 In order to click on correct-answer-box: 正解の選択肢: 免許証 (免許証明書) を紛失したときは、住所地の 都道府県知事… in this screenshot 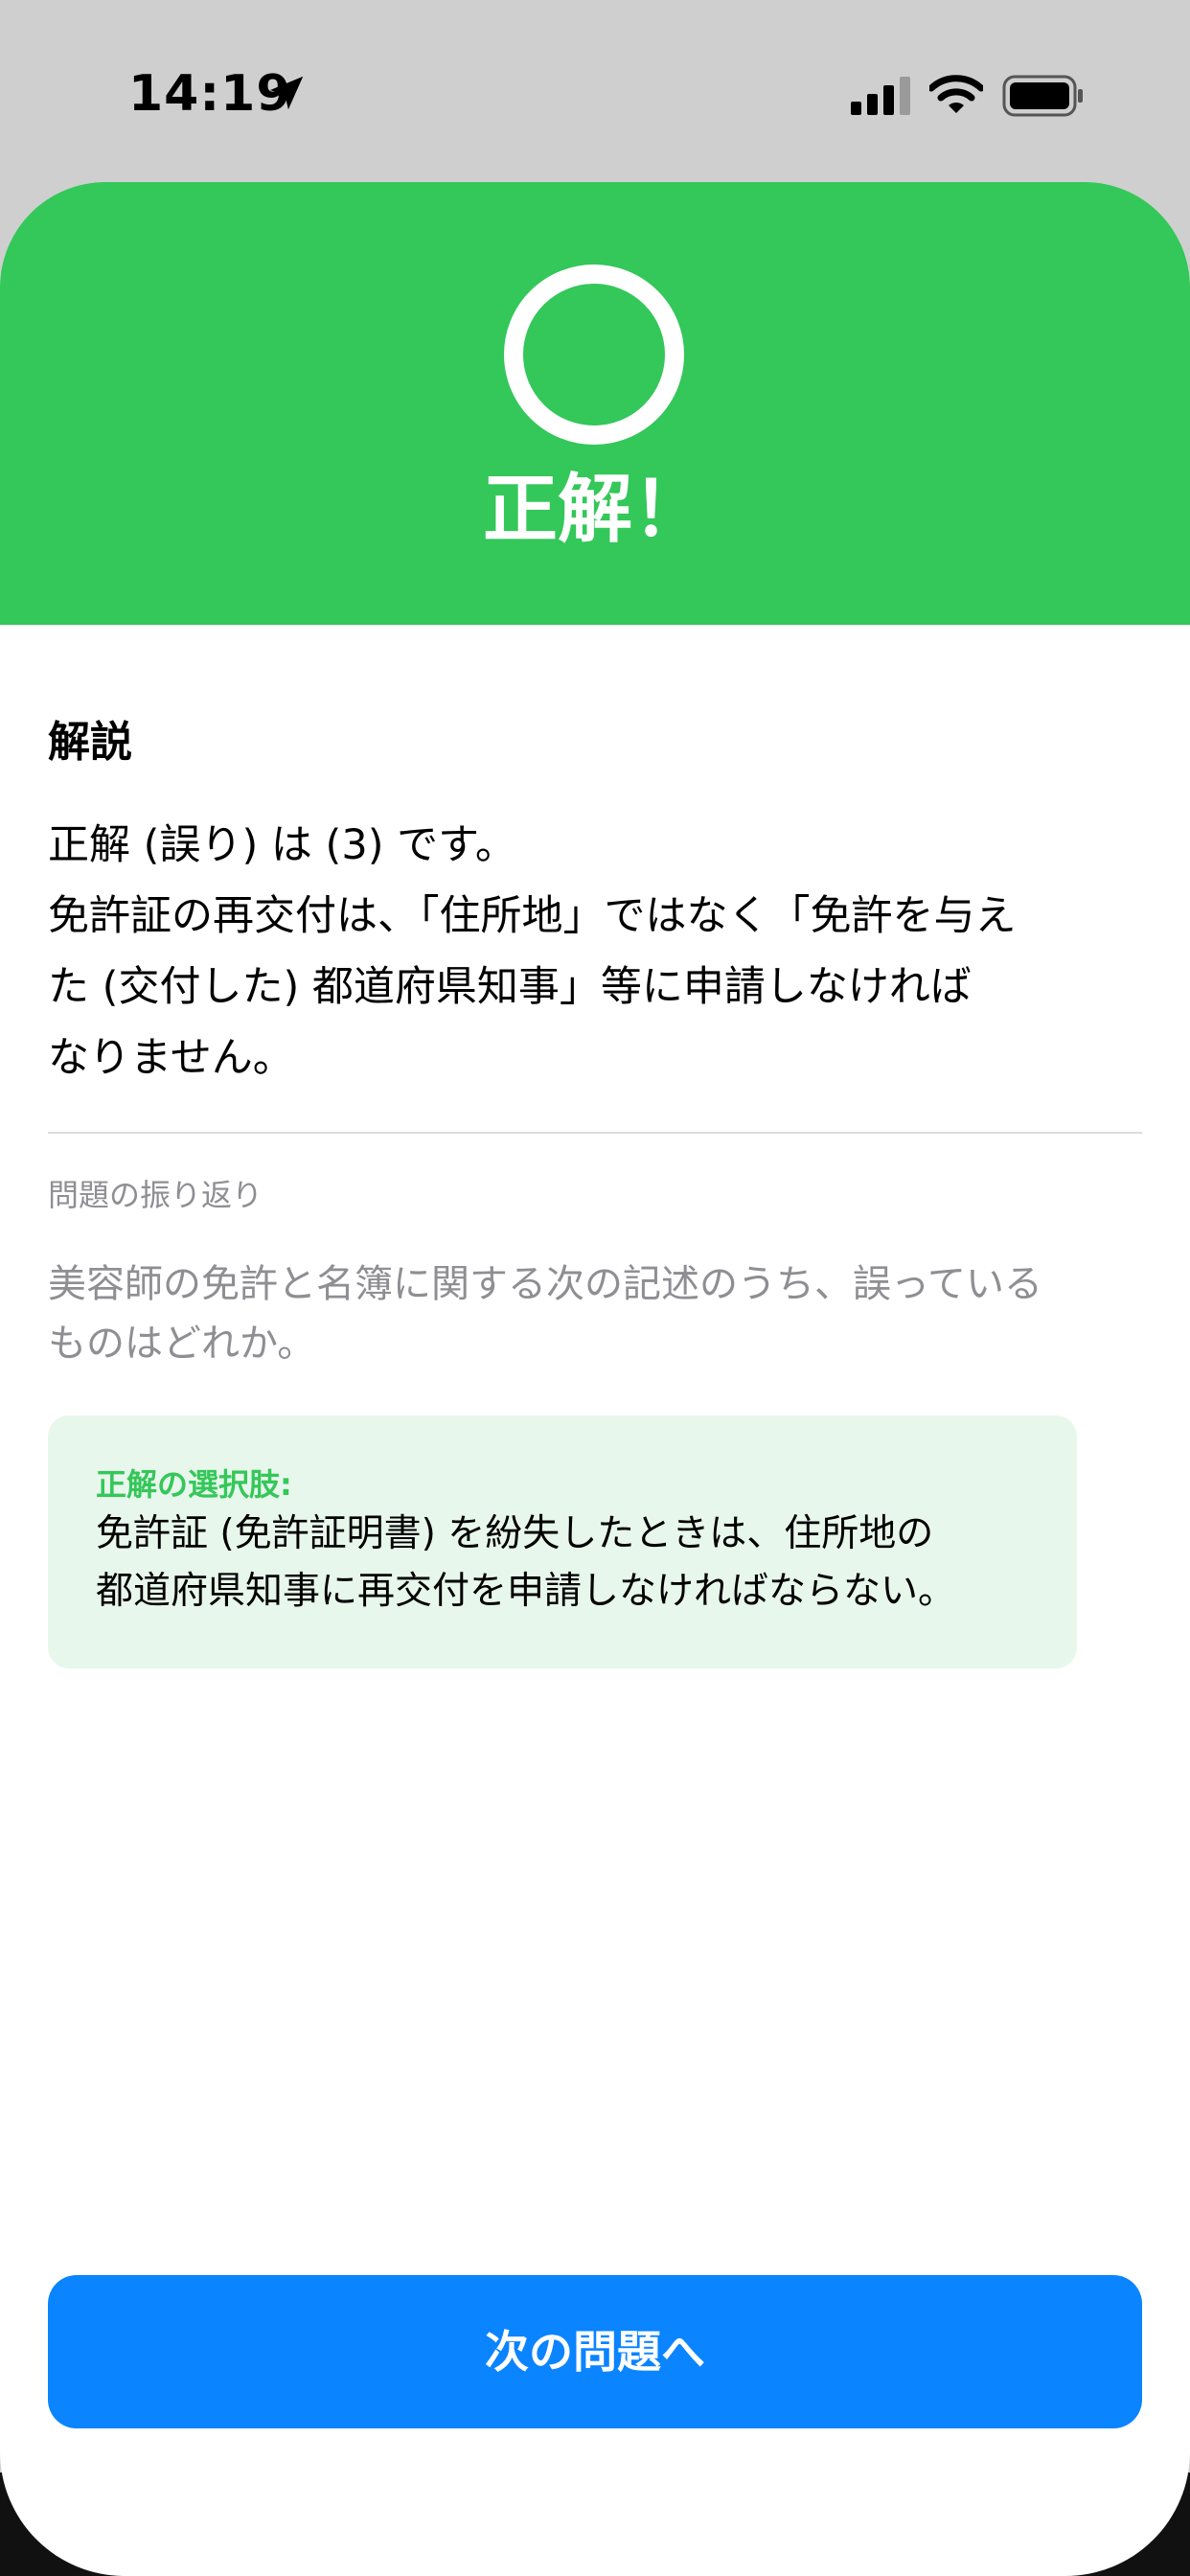, I will do `click(562, 1541)`.